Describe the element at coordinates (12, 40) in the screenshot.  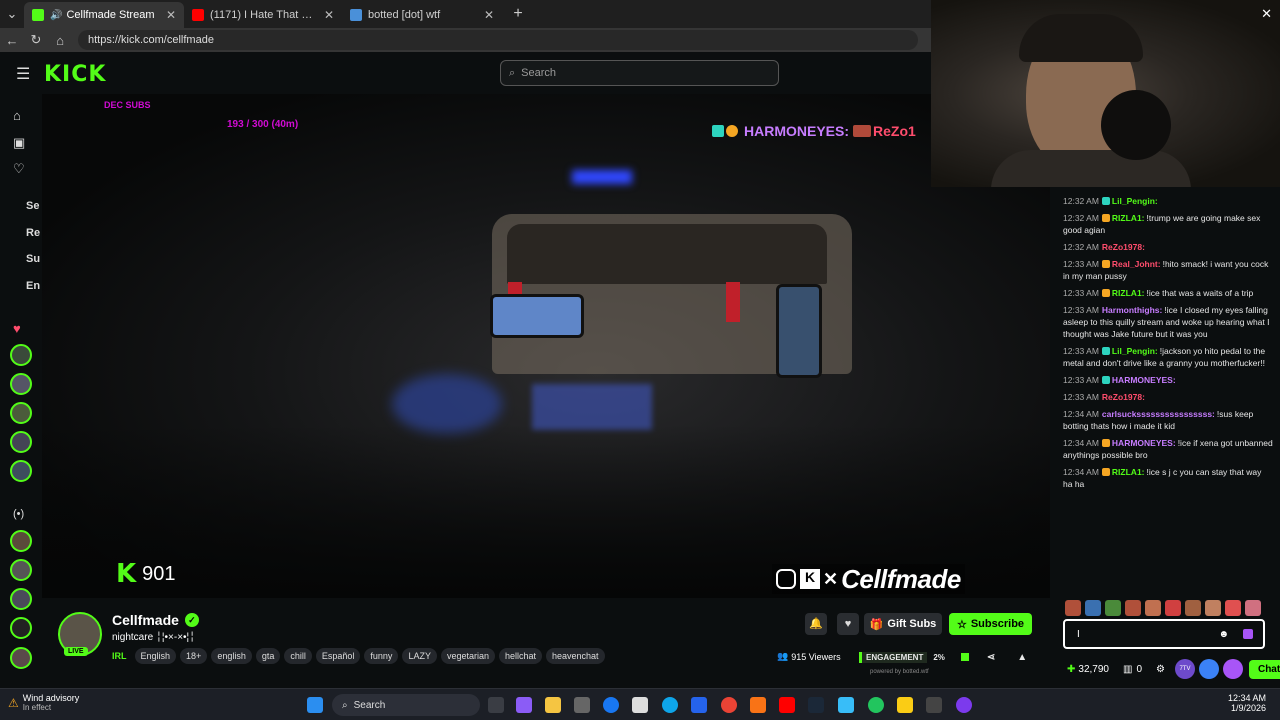
I see `back-icon: ←` at that location.